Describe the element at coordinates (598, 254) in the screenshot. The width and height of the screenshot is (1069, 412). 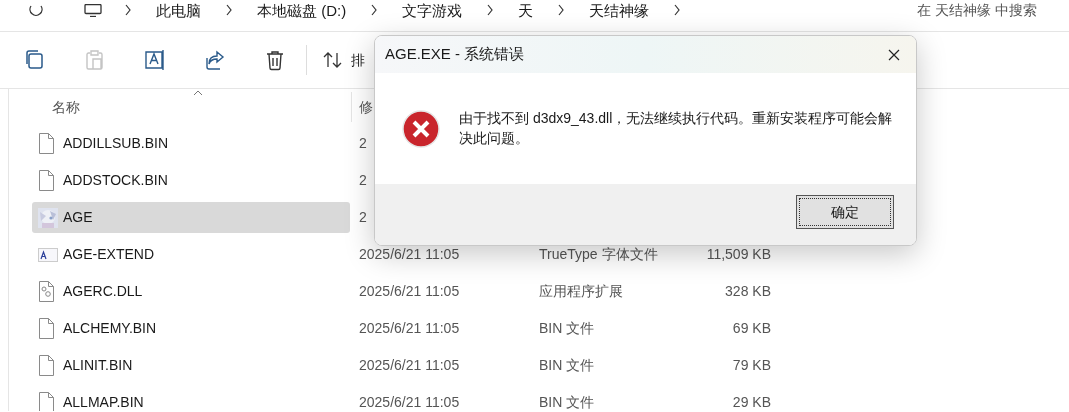
I see `file-type: TrueType 字体文件` at that location.